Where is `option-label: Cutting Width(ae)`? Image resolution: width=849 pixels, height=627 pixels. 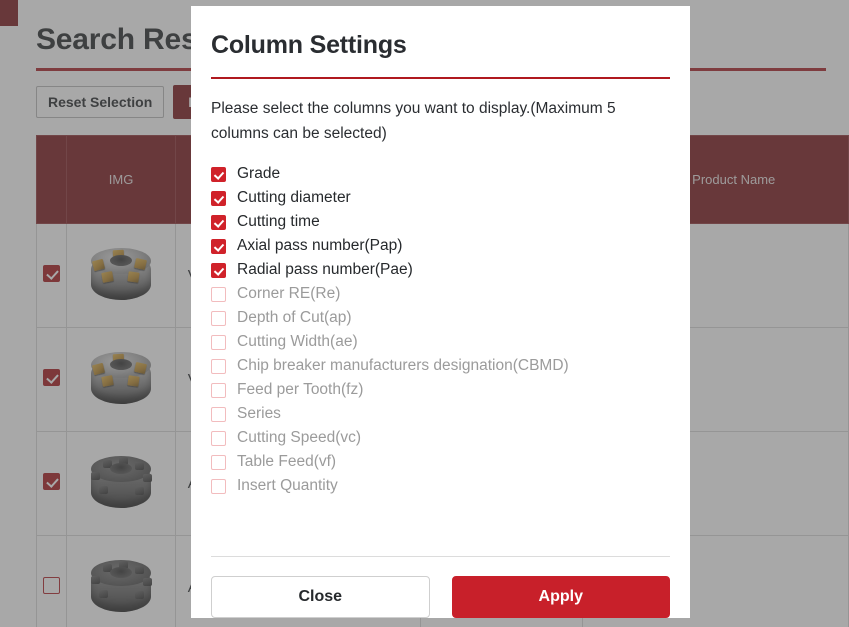
option-label: Cutting Width(ae) is located at coordinates (297, 341).